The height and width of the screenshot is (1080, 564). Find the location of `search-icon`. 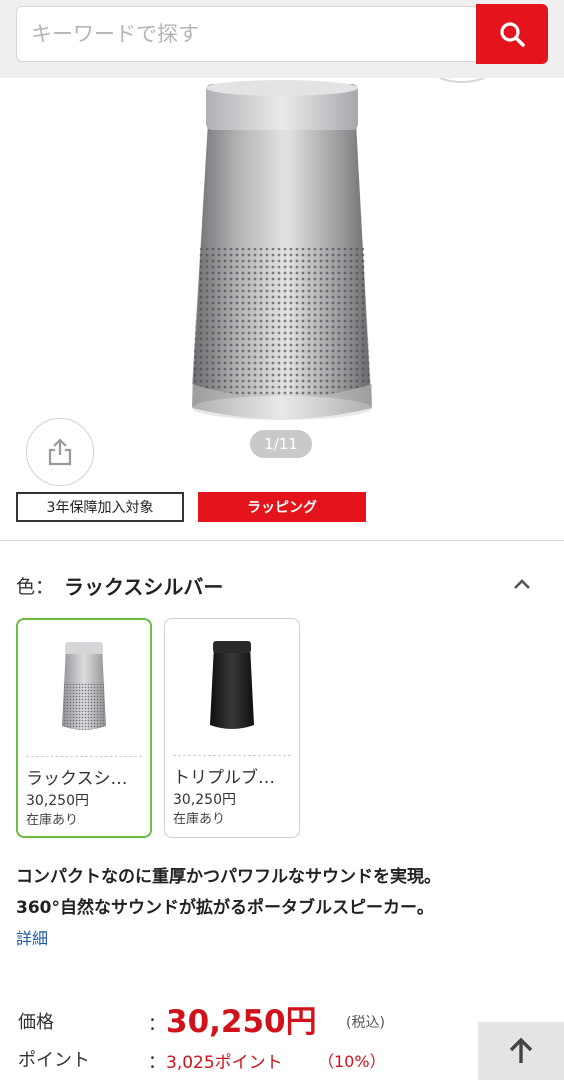

search-icon is located at coordinates (512, 34).